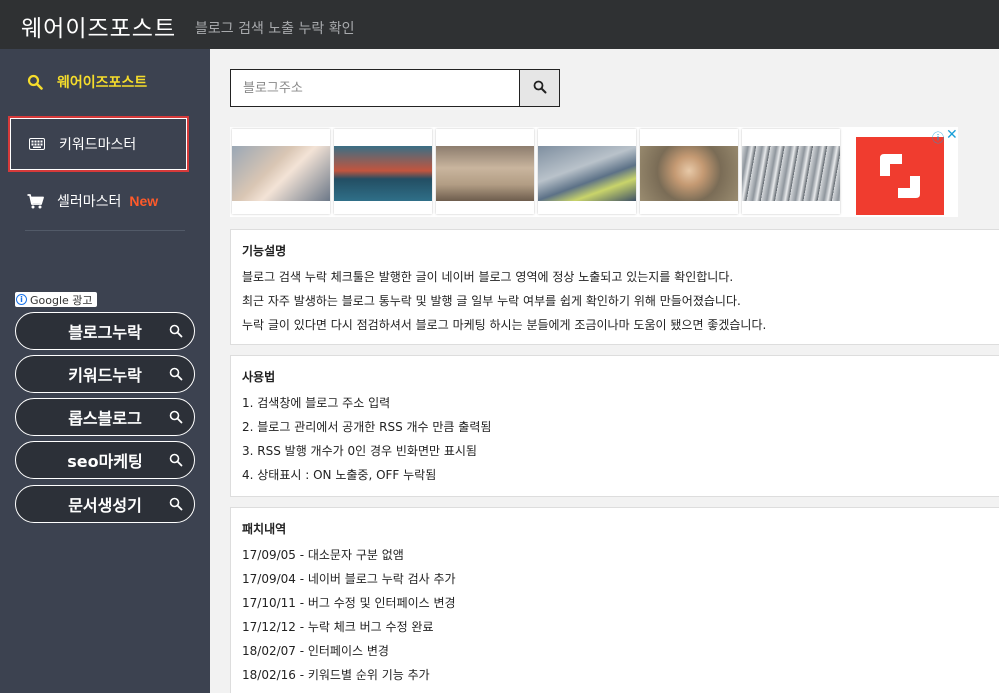 The height and width of the screenshot is (693, 999). I want to click on search-button, so click(539, 88).